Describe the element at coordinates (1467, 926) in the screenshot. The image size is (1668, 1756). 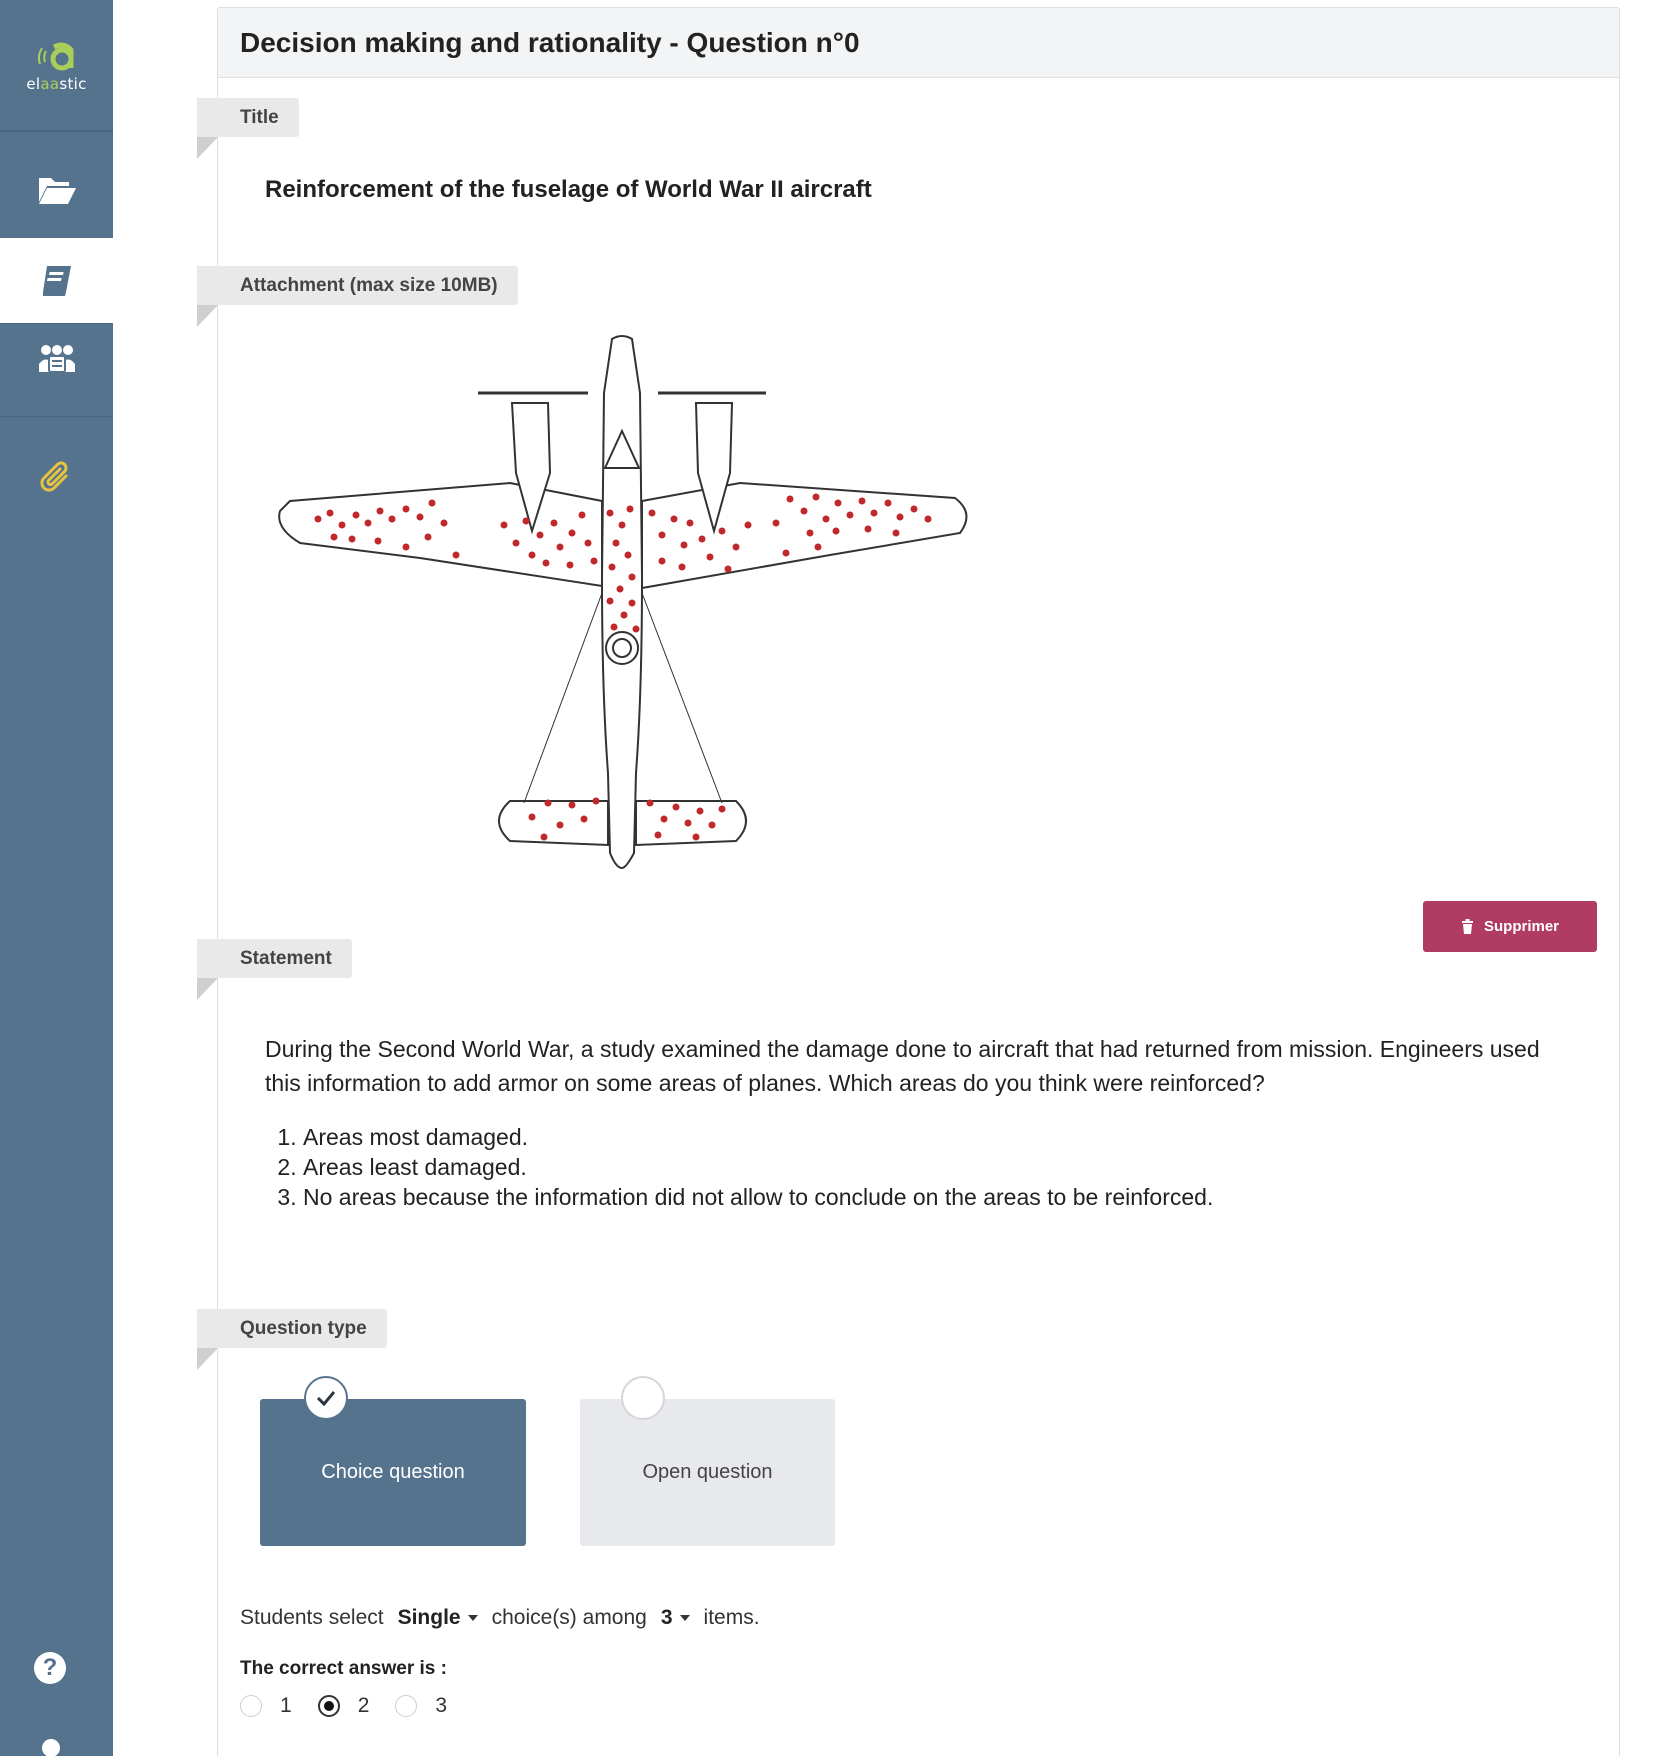
I see `trash-icon` at that location.